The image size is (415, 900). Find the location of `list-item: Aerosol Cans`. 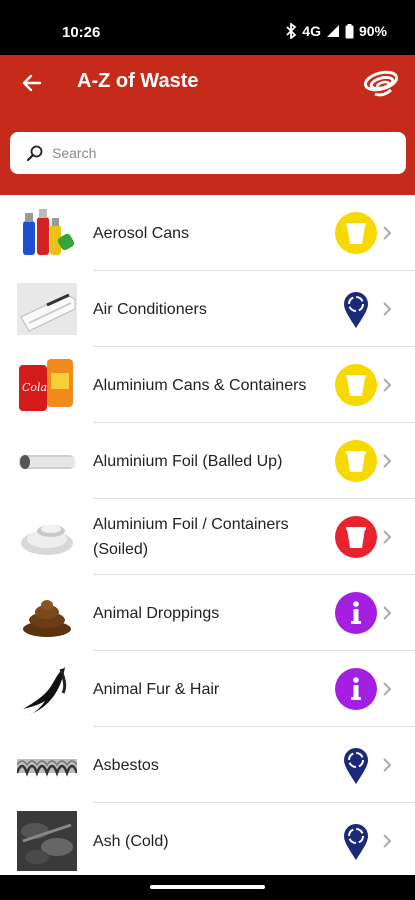

list-item: Aerosol Cans is located at coordinates (207, 233).